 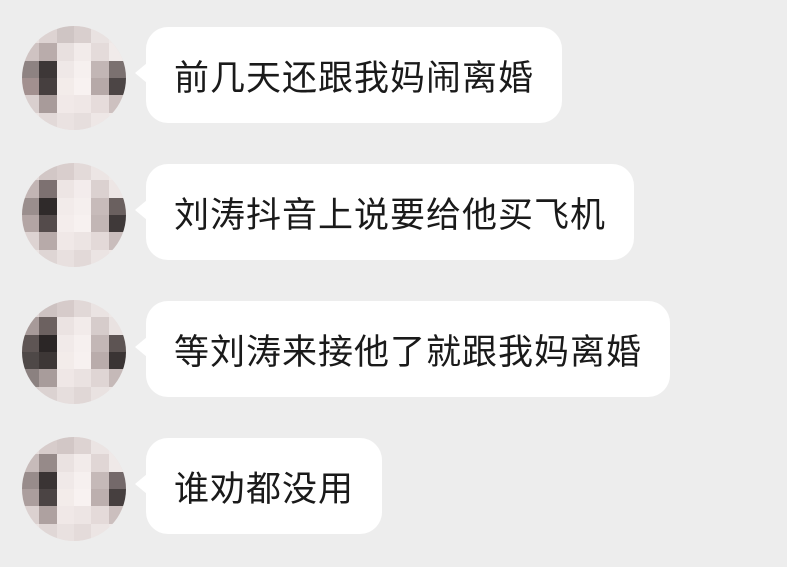 What do you see at coordinates (264, 489) in the screenshot?
I see `message-text: 谁劝都没用` at bounding box center [264, 489].